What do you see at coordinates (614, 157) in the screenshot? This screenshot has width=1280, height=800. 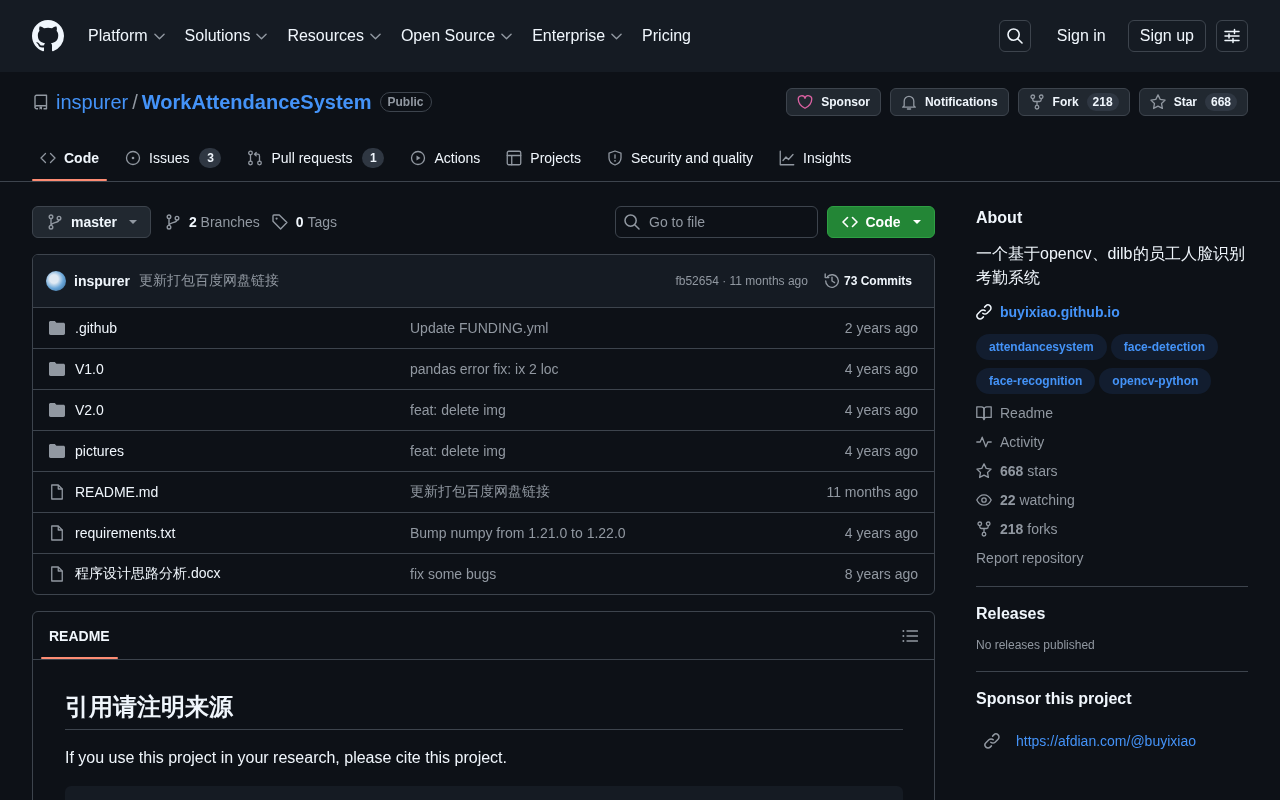 I see `shield-icon` at bounding box center [614, 157].